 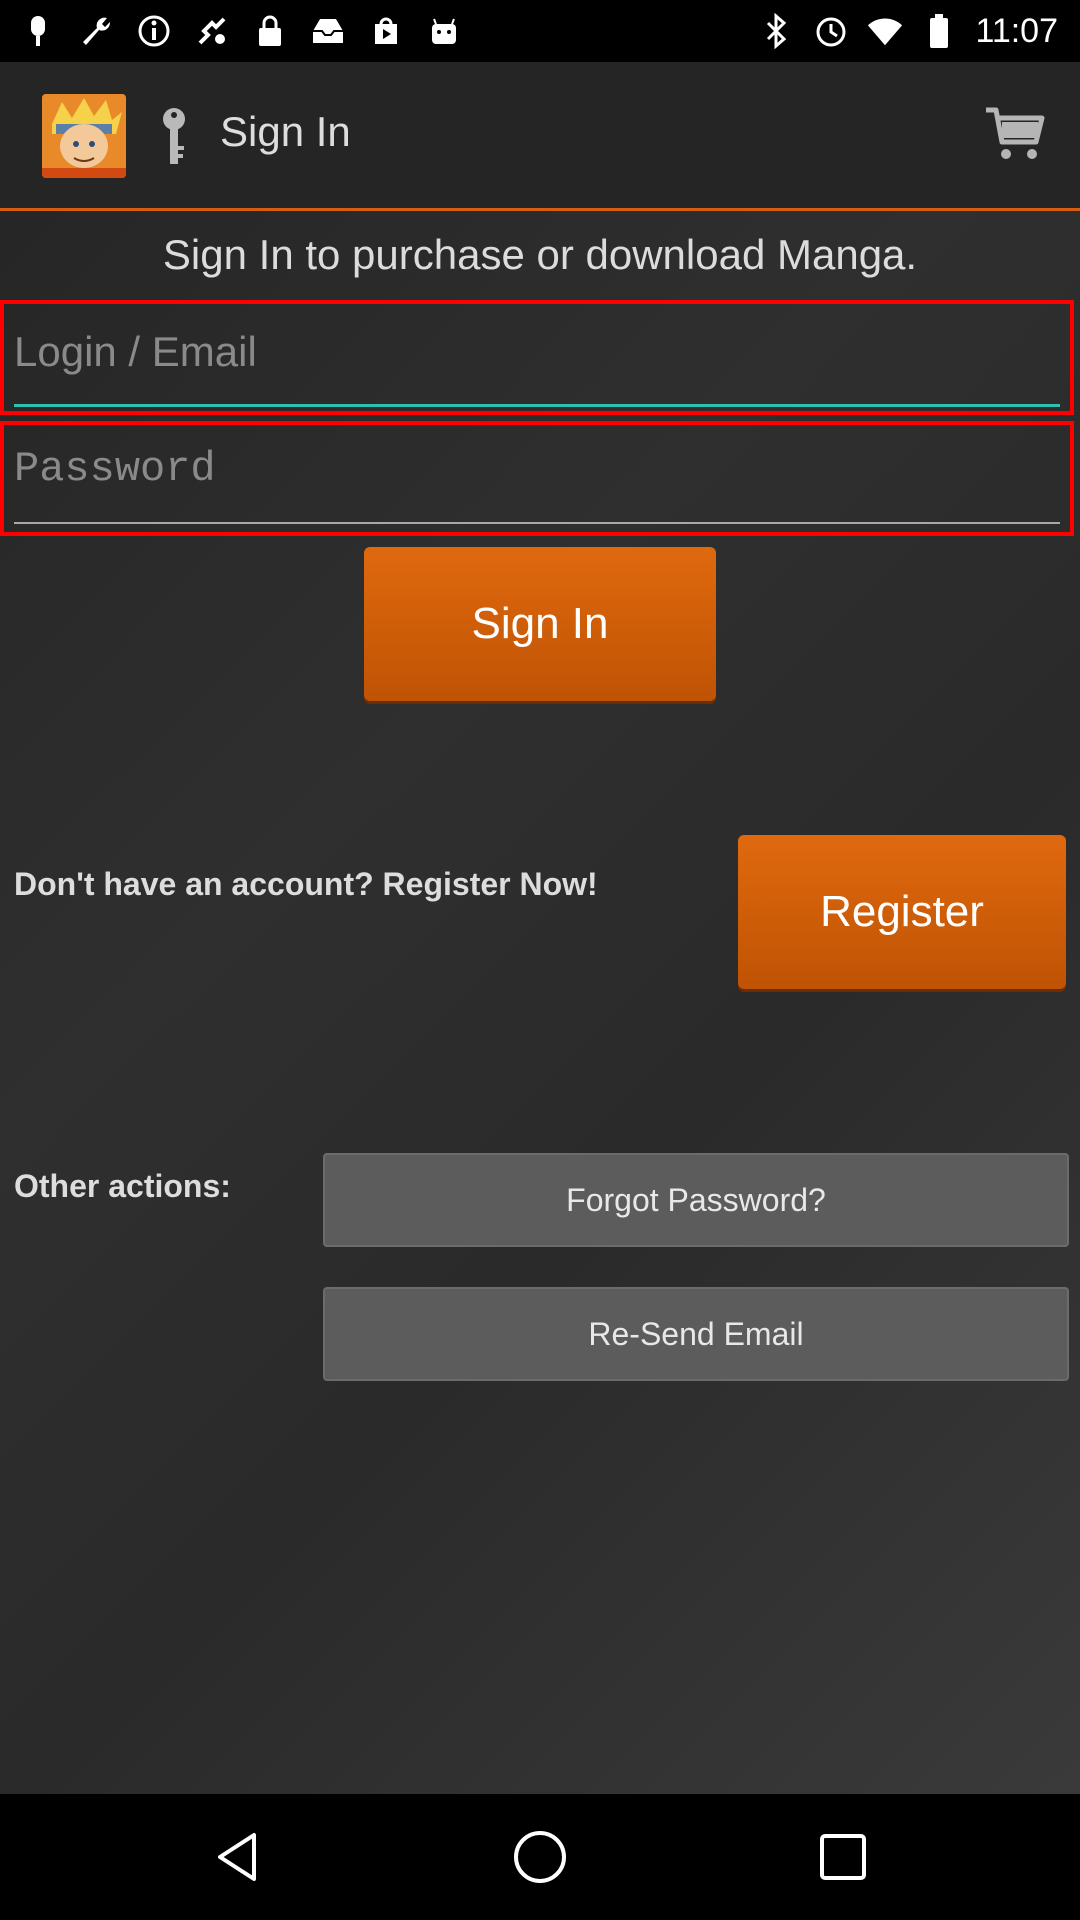 What do you see at coordinates (1016, 30) in the screenshot?
I see `status-time: 11:07` at bounding box center [1016, 30].